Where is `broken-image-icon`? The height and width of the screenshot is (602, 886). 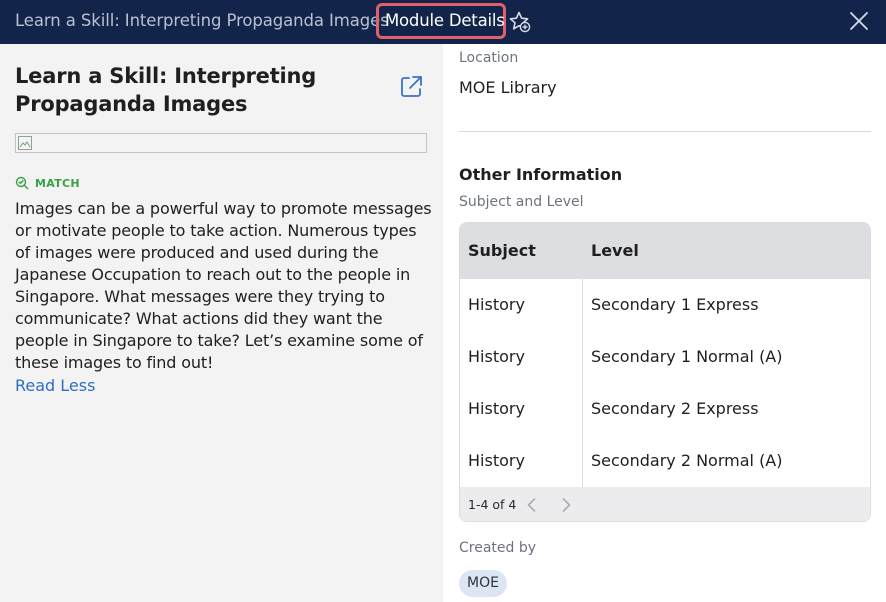 broken-image-icon is located at coordinates (25, 143).